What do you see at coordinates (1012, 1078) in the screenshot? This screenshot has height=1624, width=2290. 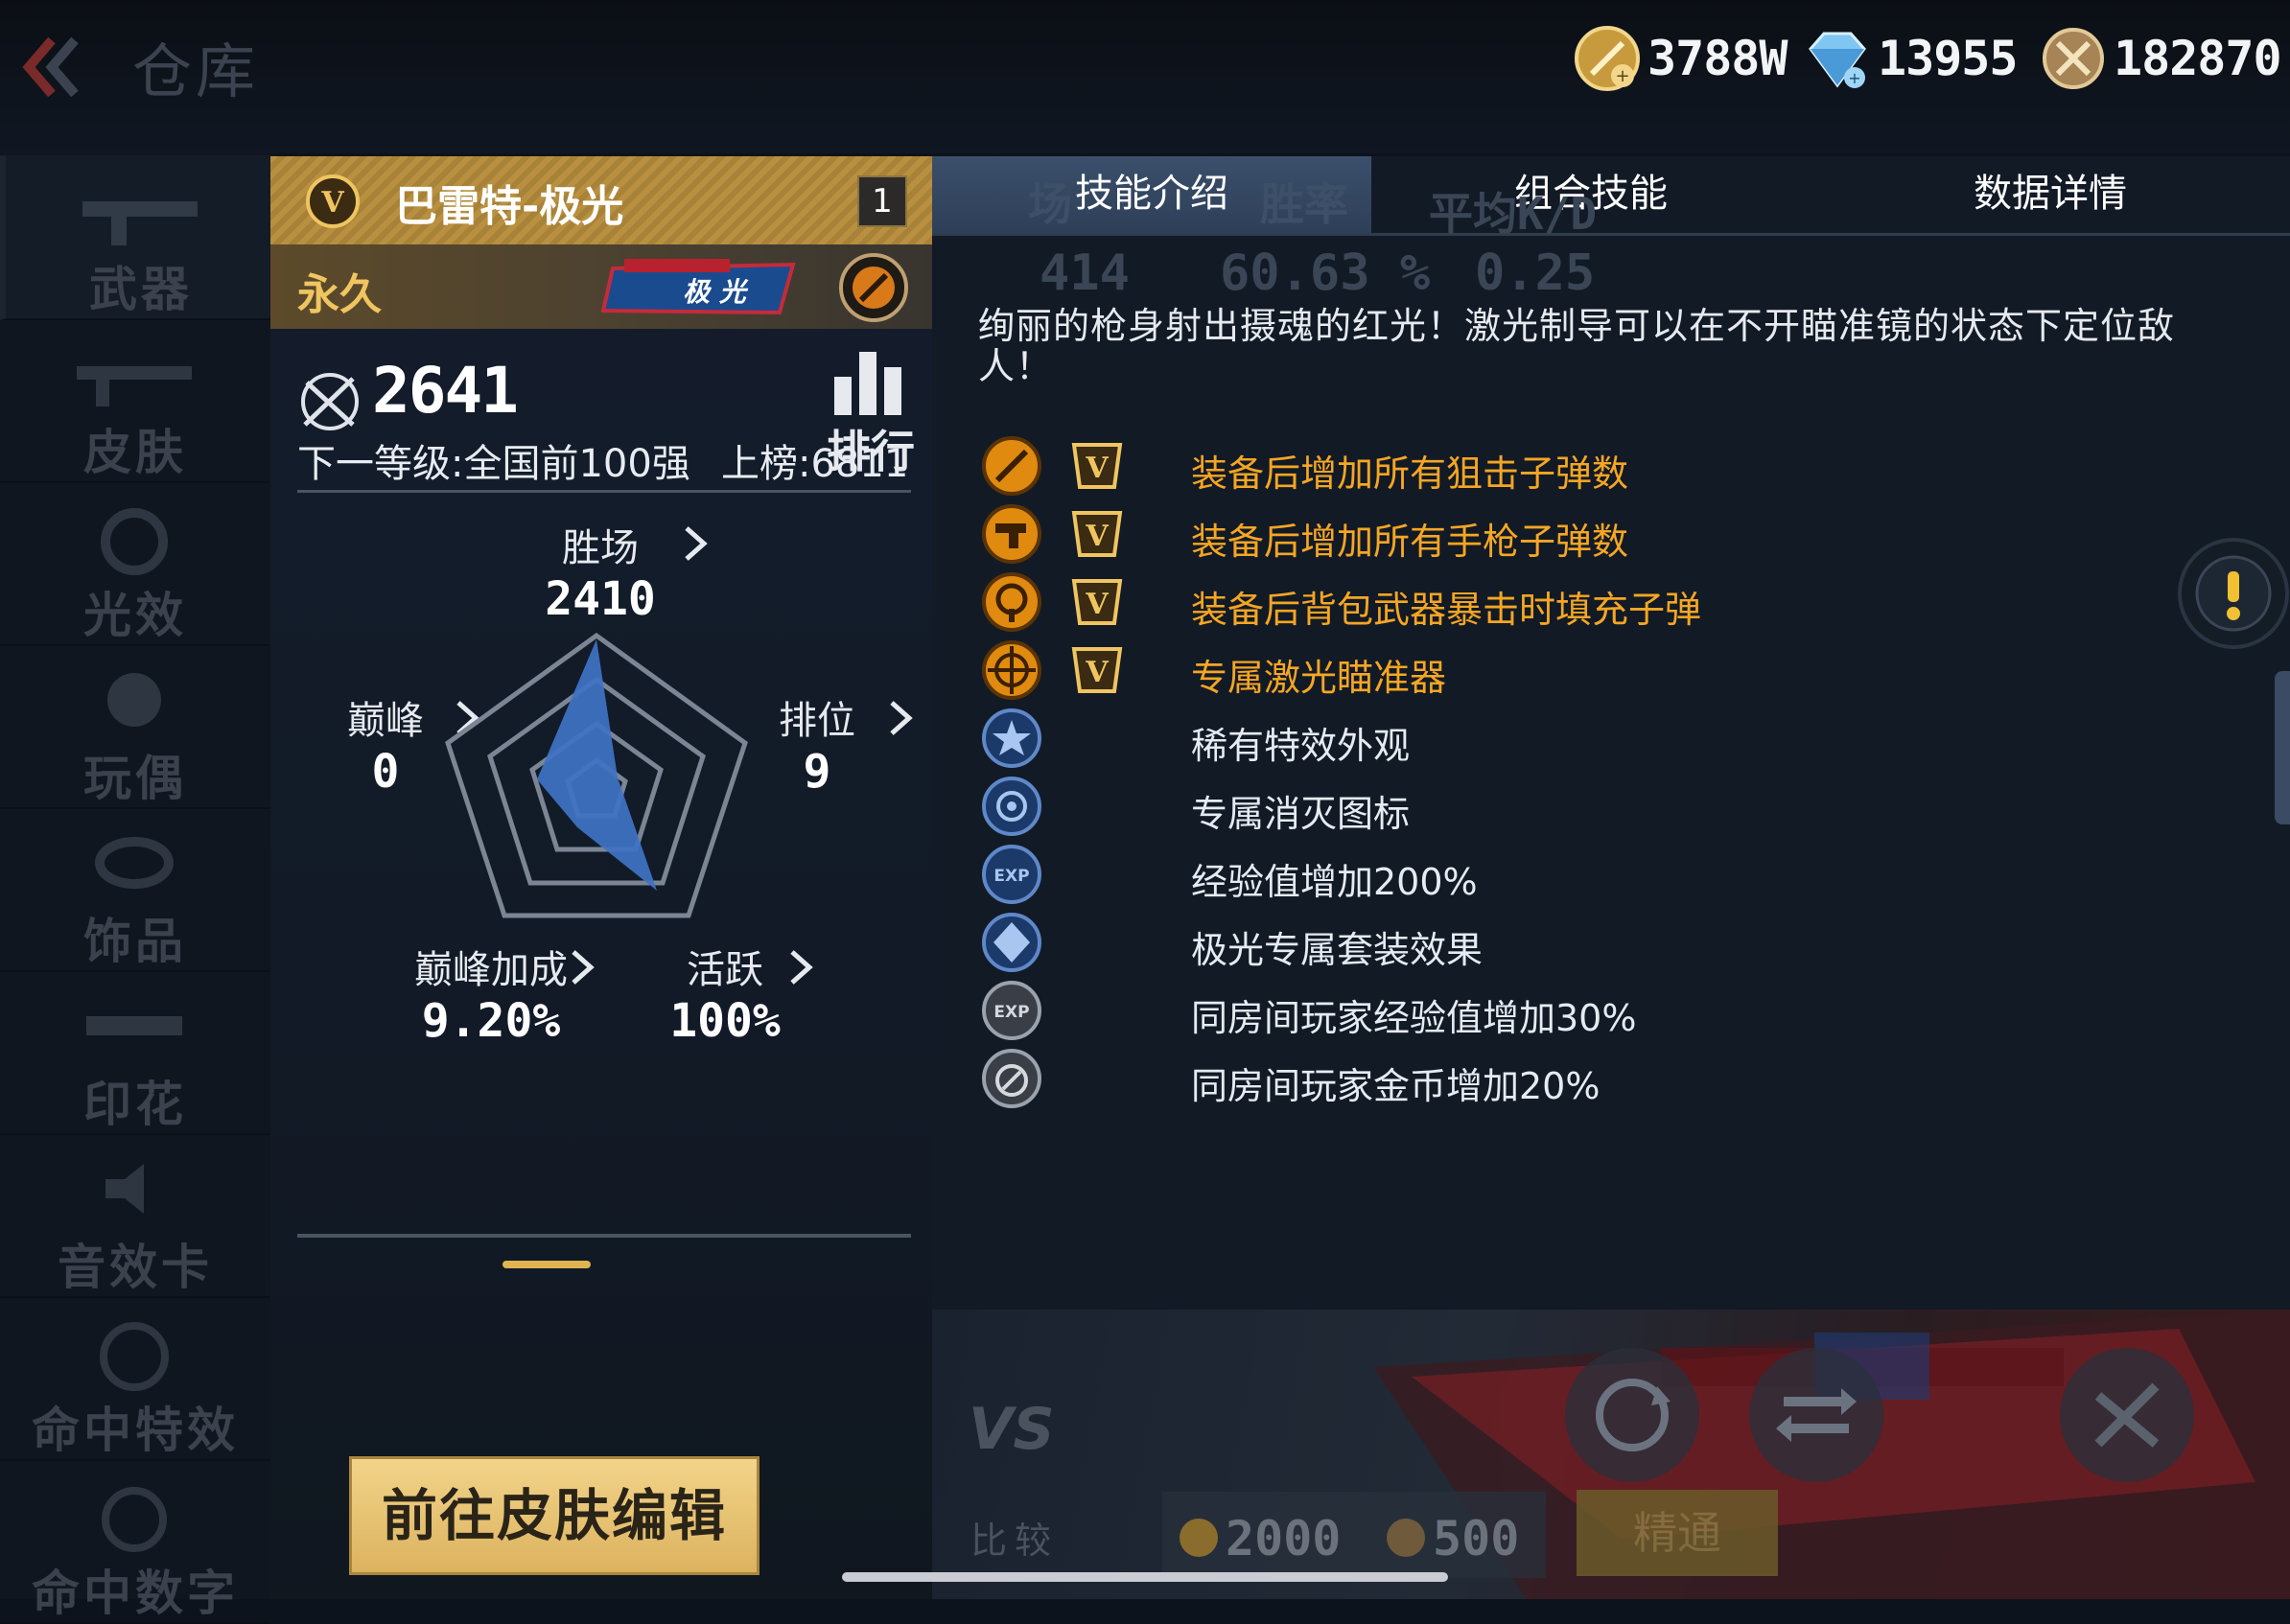 I see `room-coin-icon` at bounding box center [1012, 1078].